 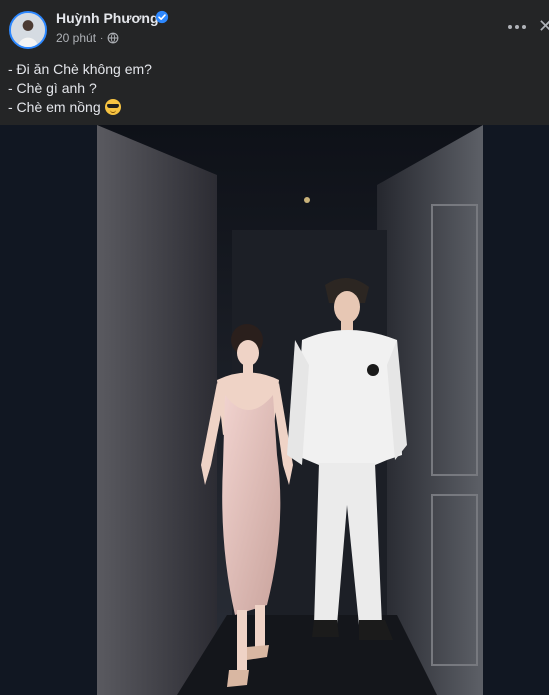 What do you see at coordinates (52, 88) in the screenshot?
I see `post-line-2: - Chè gì anh ?` at bounding box center [52, 88].